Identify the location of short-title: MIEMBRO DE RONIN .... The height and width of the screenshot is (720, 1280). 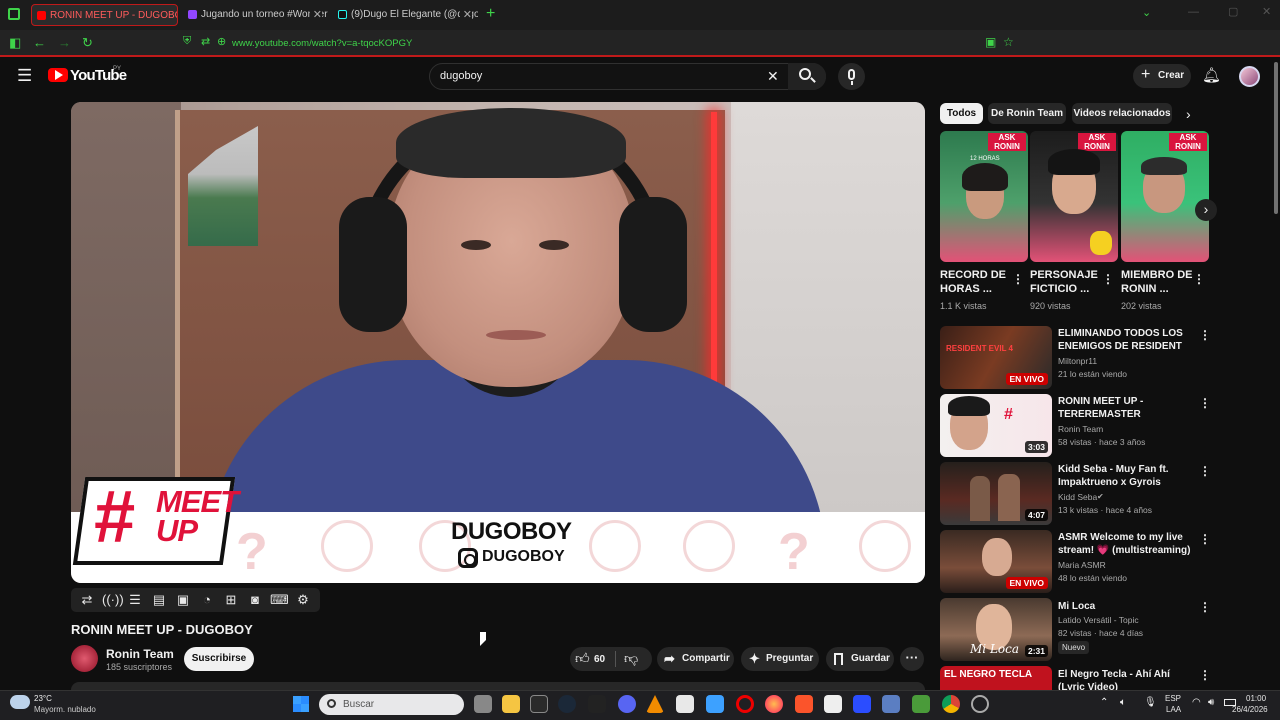
(1158, 282).